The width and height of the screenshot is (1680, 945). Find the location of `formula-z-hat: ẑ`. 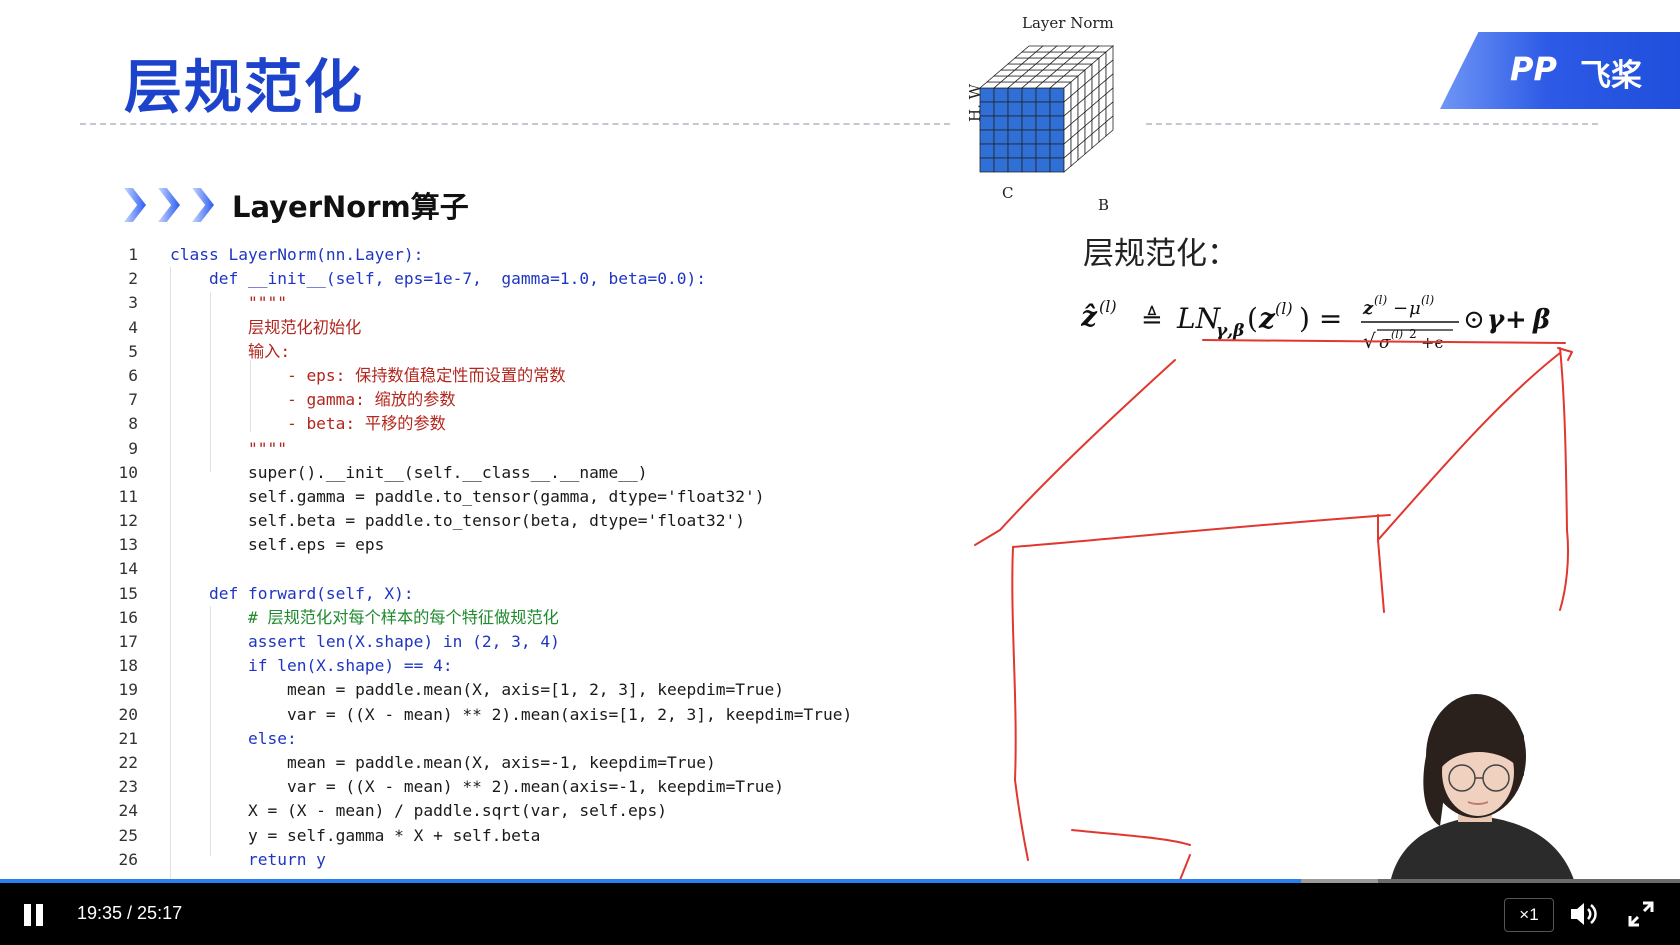

formula-z-hat: ẑ is located at coordinates (1089, 316).